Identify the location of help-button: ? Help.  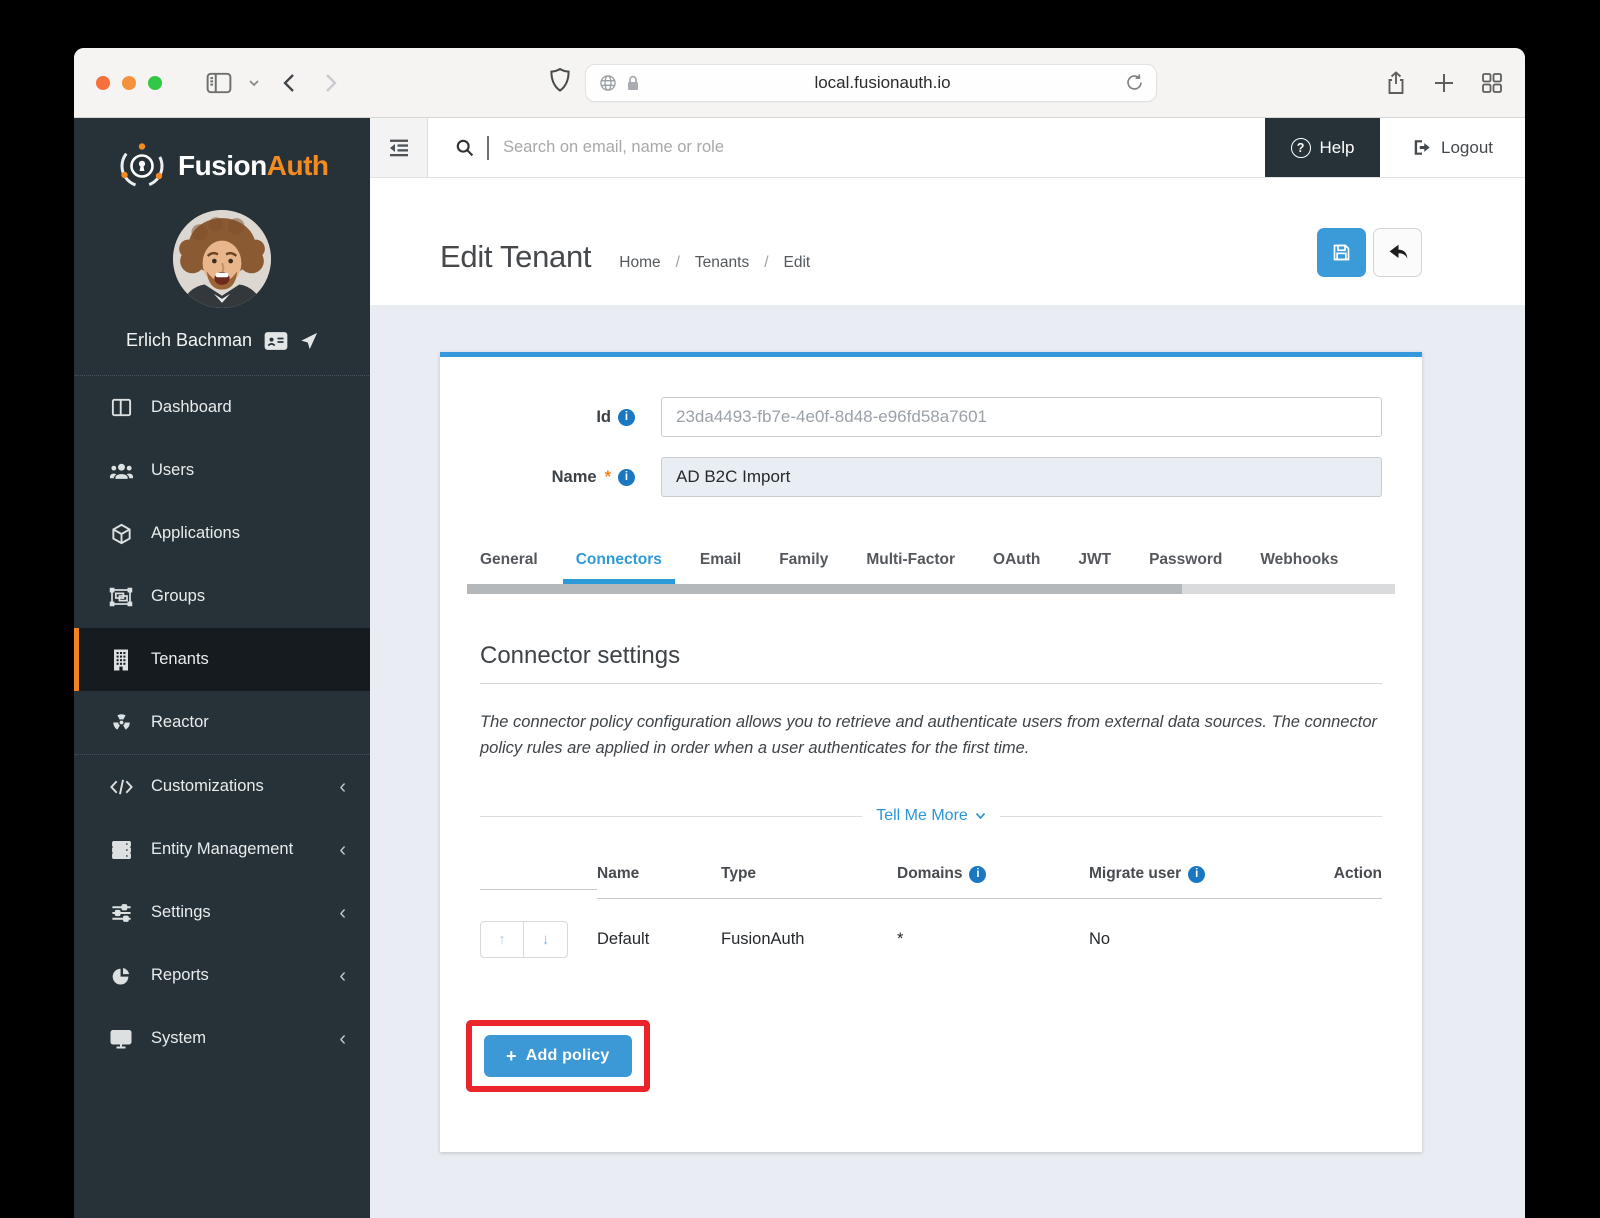
(1322, 147).